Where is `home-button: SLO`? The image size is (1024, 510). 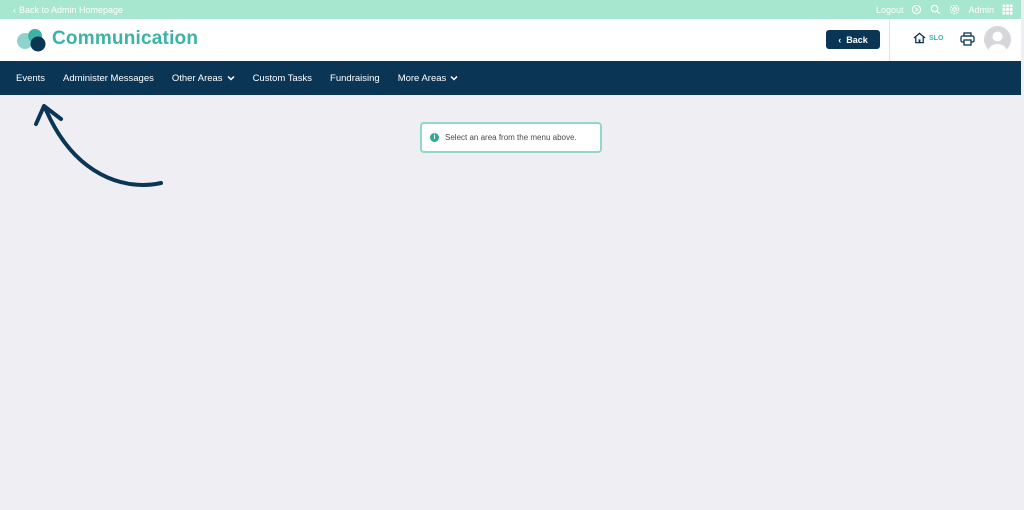 home-button: SLO is located at coordinates (928, 38).